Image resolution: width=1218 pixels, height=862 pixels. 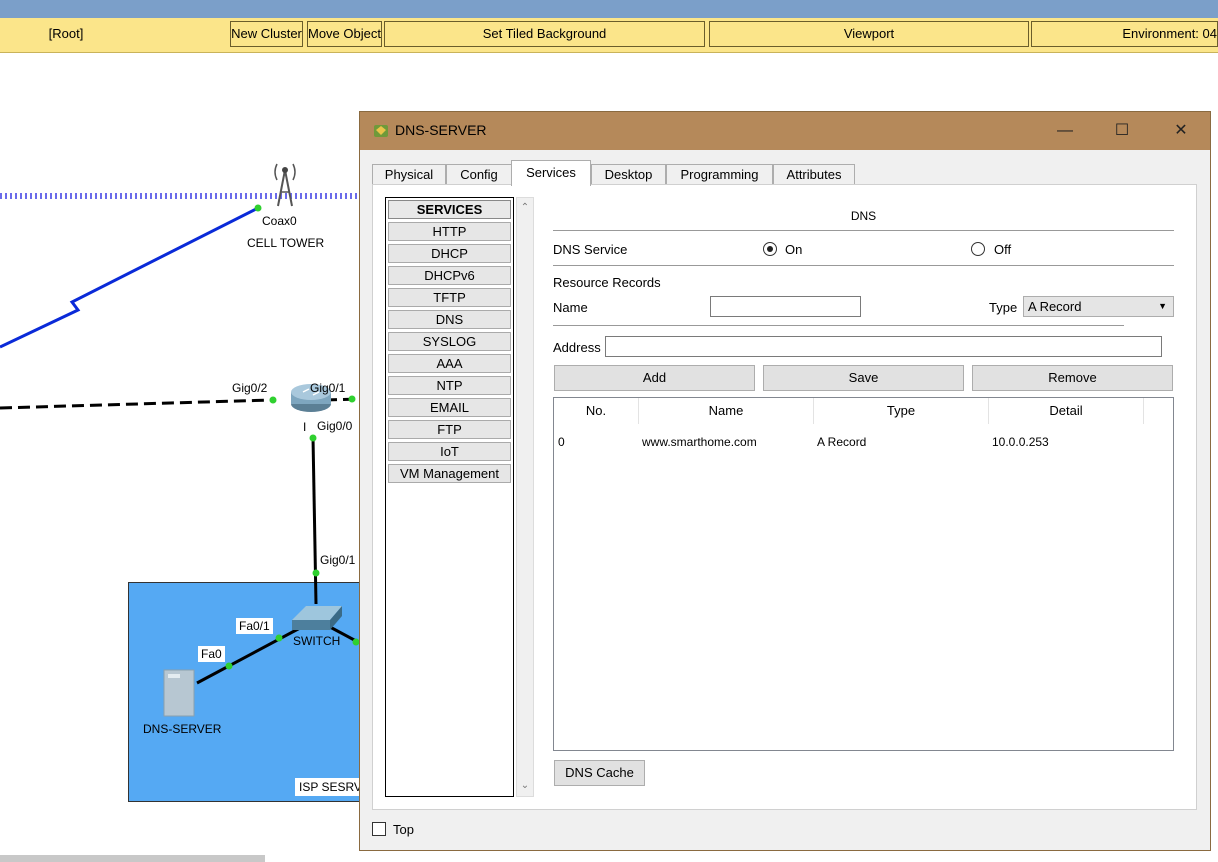 I want to click on switch-label: SWITCH, so click(x=317, y=641).